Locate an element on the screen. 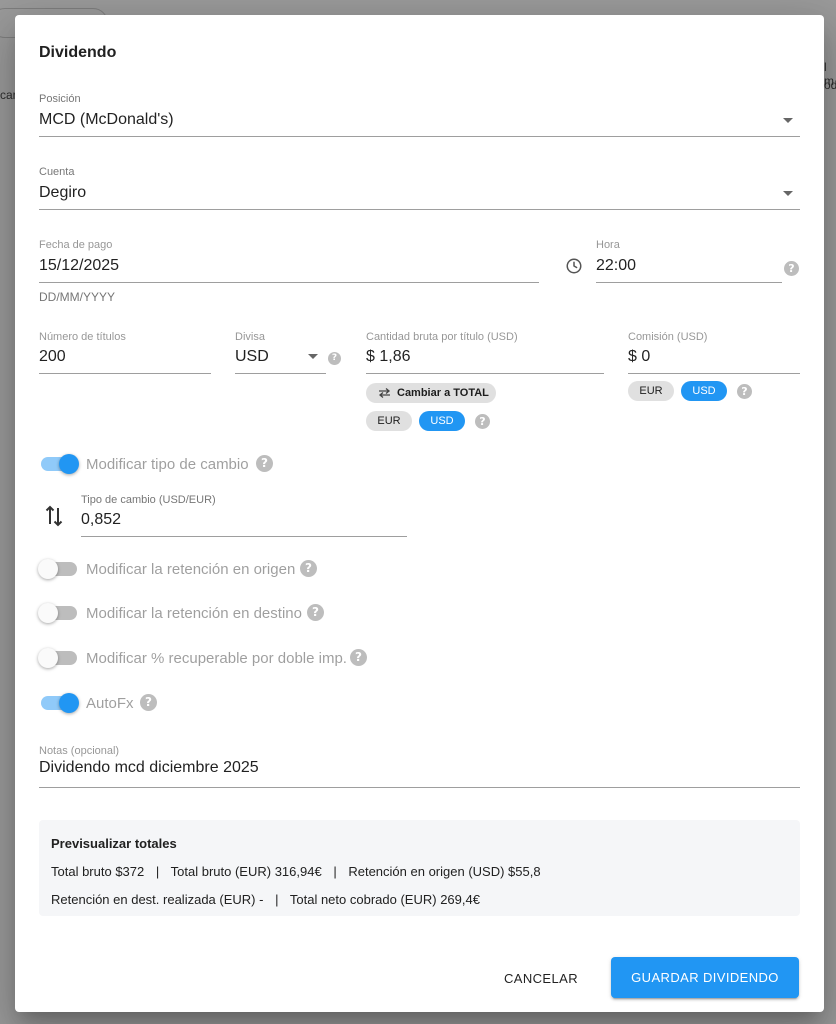  swap-vertical-icon is located at coordinates (54, 516).